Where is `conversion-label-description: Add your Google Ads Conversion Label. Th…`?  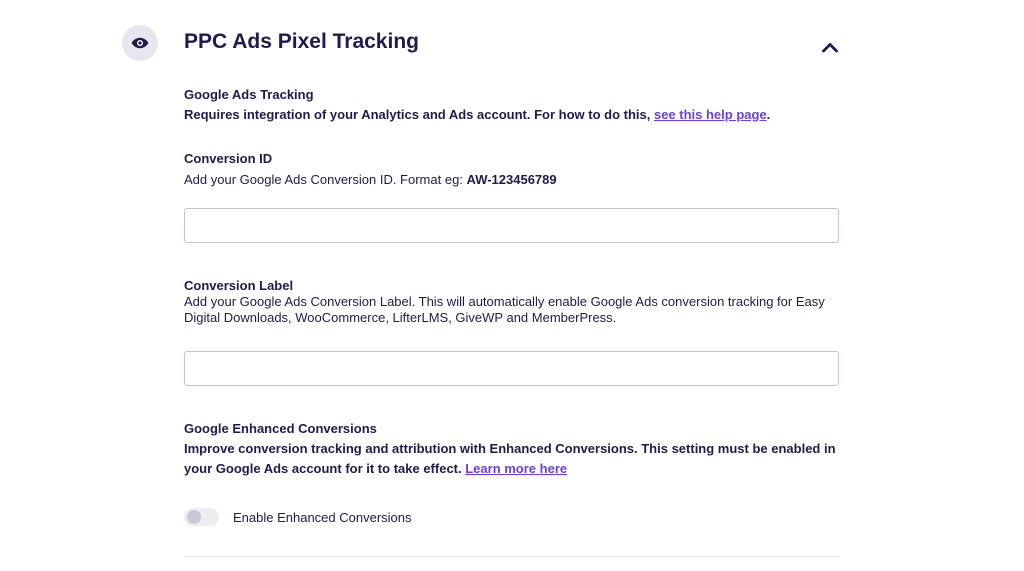 conversion-label-description: Add your Google Ads Conversion Label. Th… is located at coordinates (504, 309).